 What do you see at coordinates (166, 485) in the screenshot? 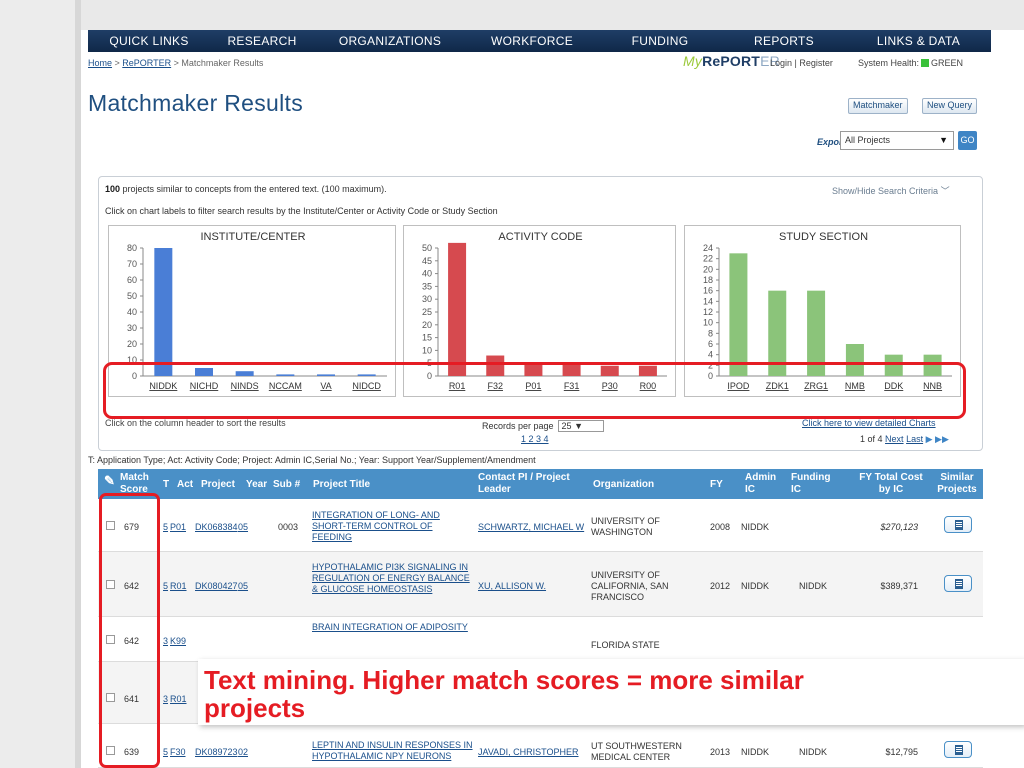
I see `col-type: T` at bounding box center [166, 485].